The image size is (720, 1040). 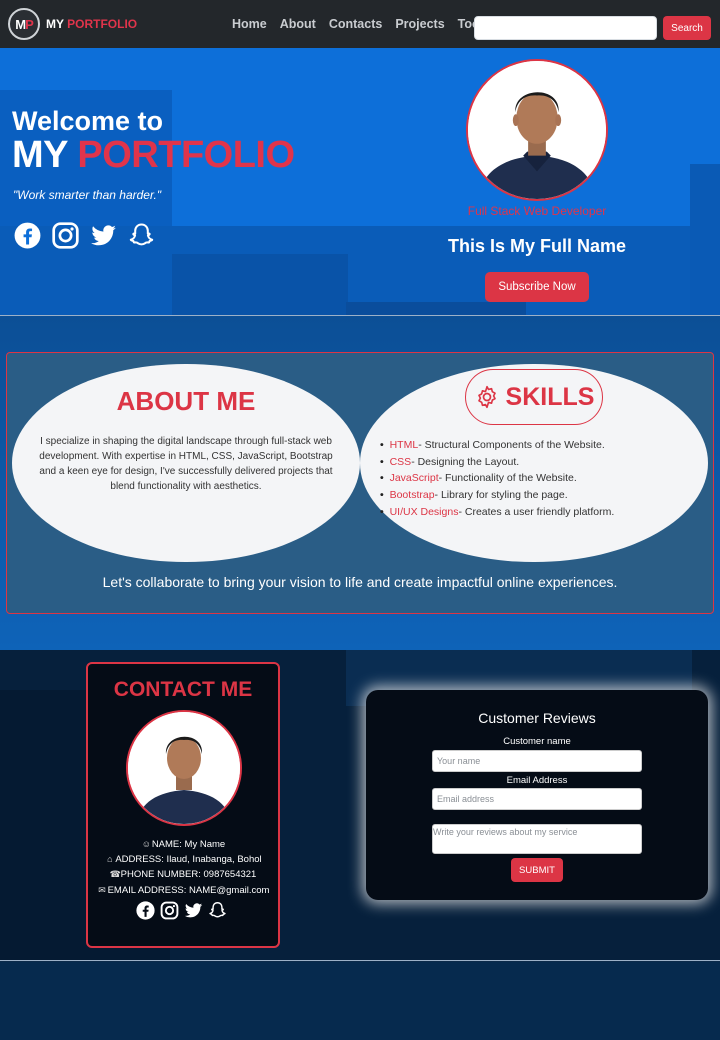 I want to click on profile-photo-illustration, so click(x=537, y=130).